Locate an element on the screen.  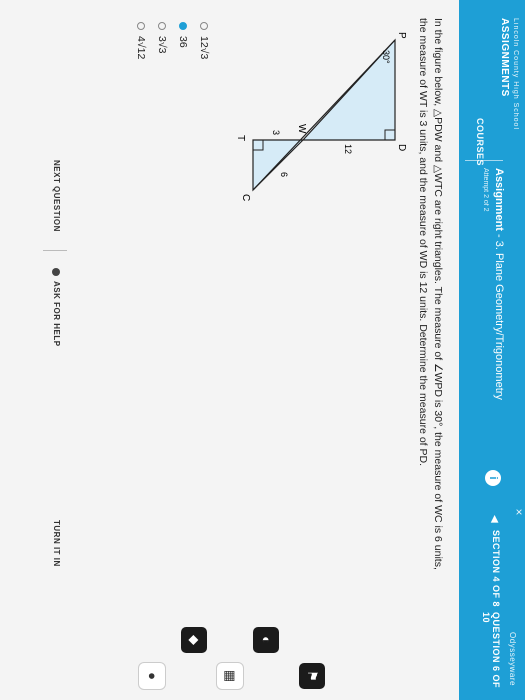
help-icon is located at coordinates (56, 272).